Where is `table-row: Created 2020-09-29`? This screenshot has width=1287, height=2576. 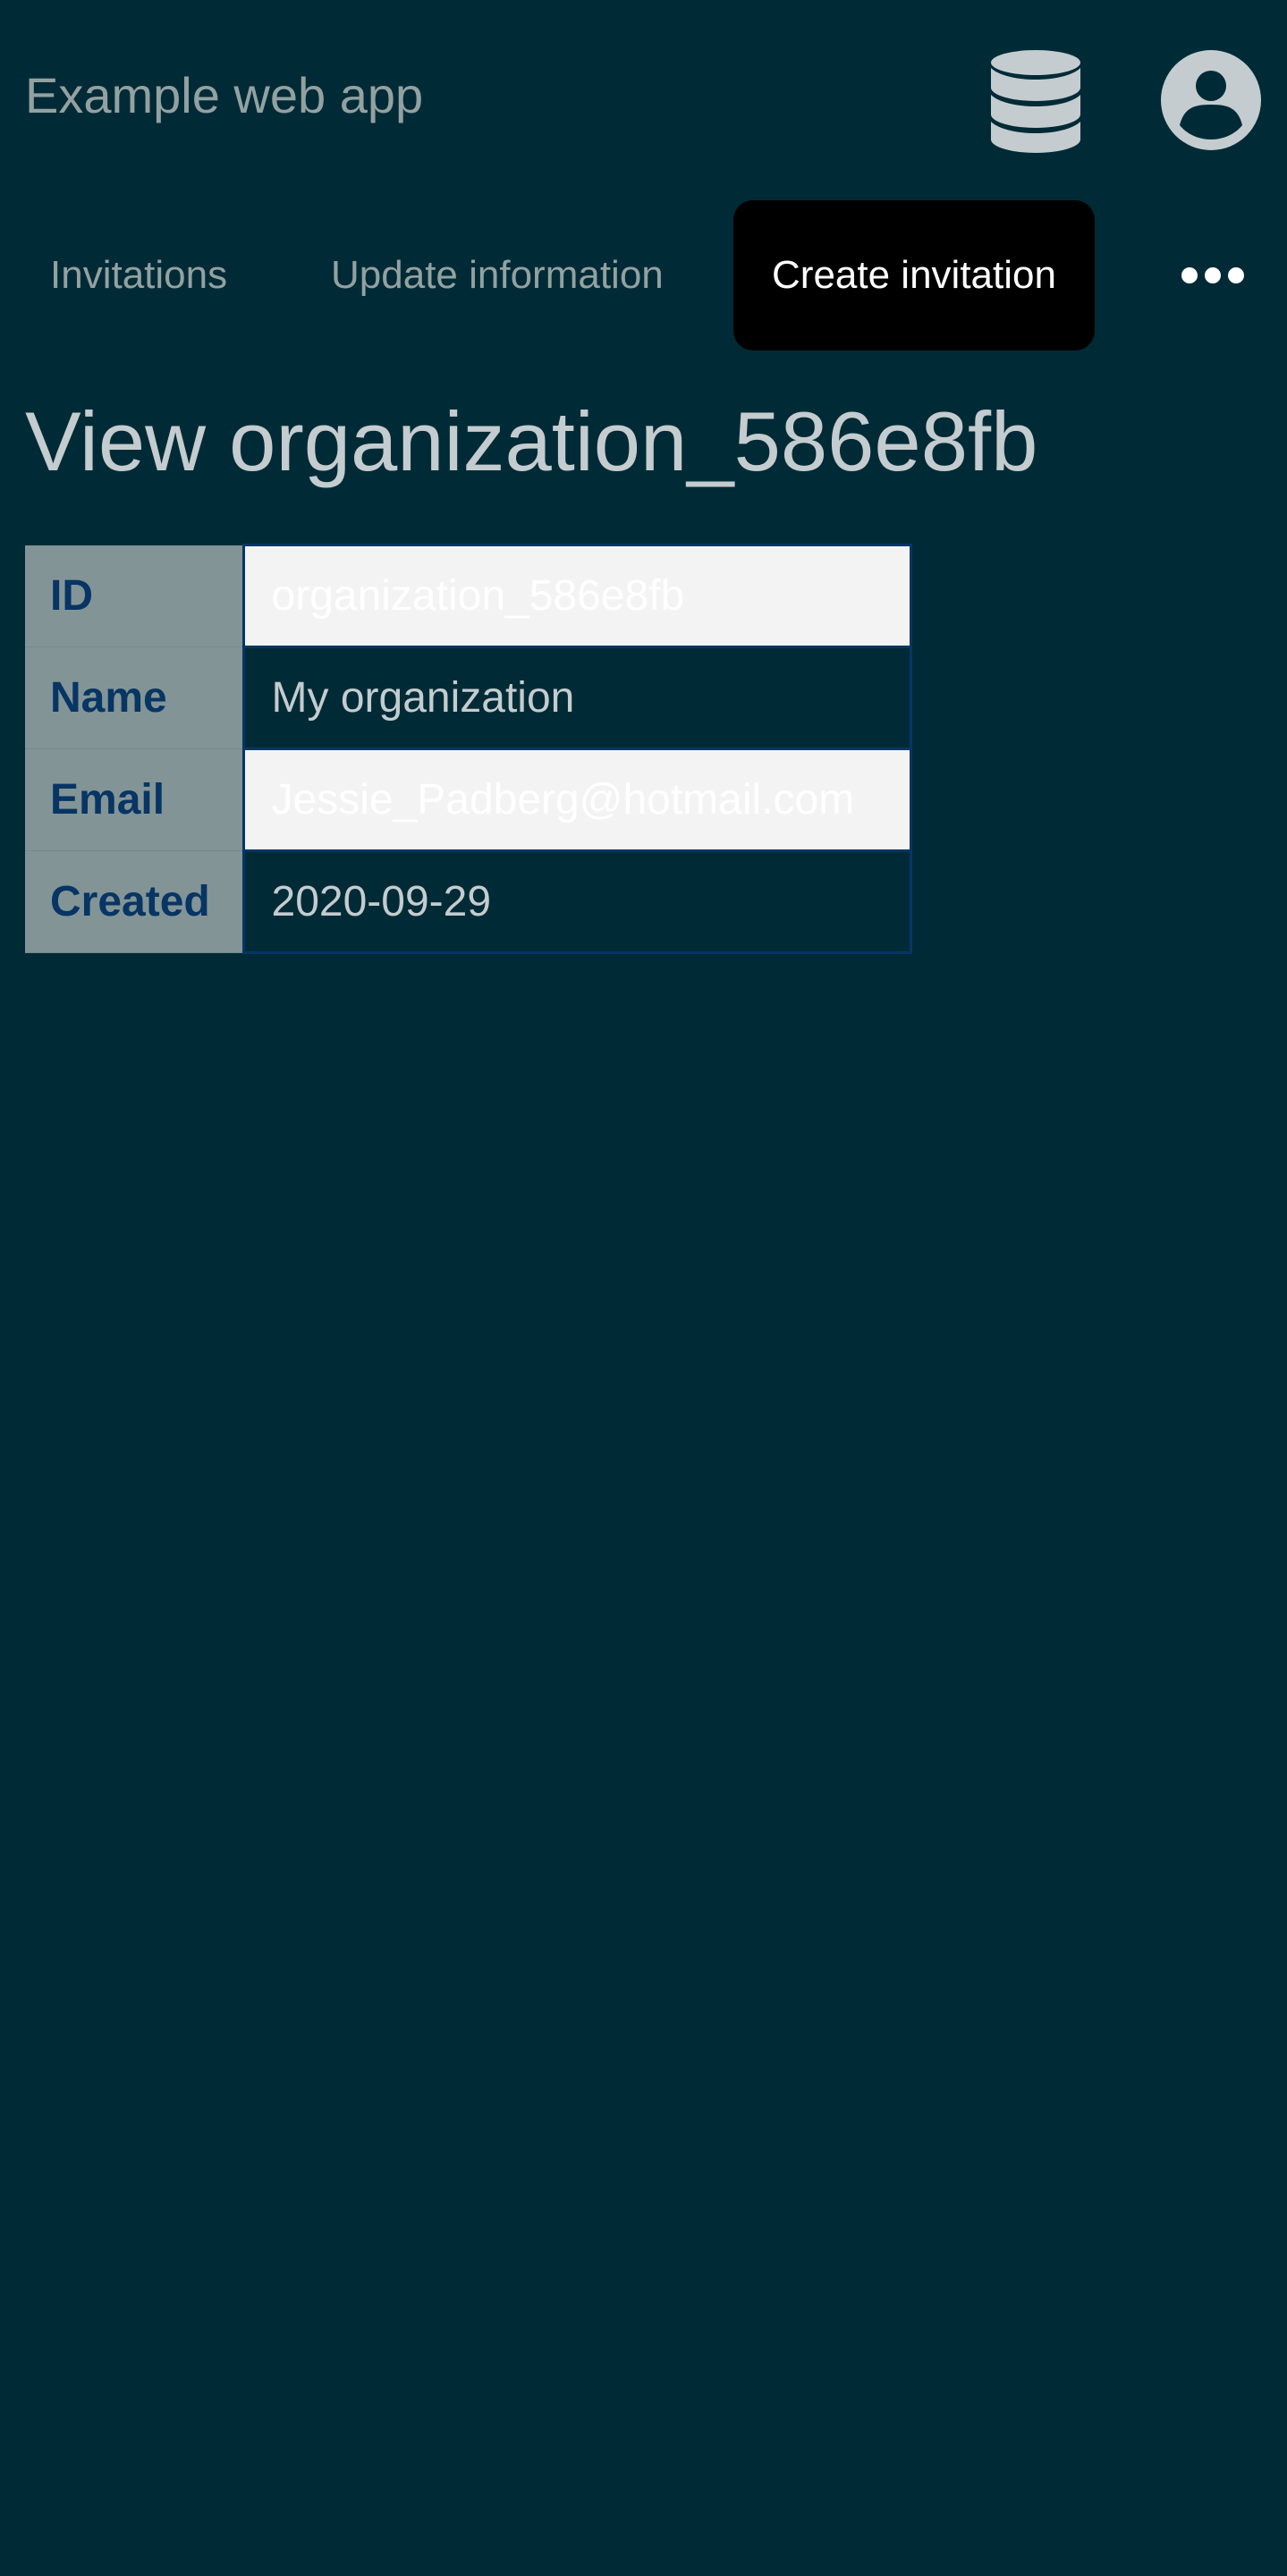
table-row: Created 2020-09-29 is located at coordinates (468, 901).